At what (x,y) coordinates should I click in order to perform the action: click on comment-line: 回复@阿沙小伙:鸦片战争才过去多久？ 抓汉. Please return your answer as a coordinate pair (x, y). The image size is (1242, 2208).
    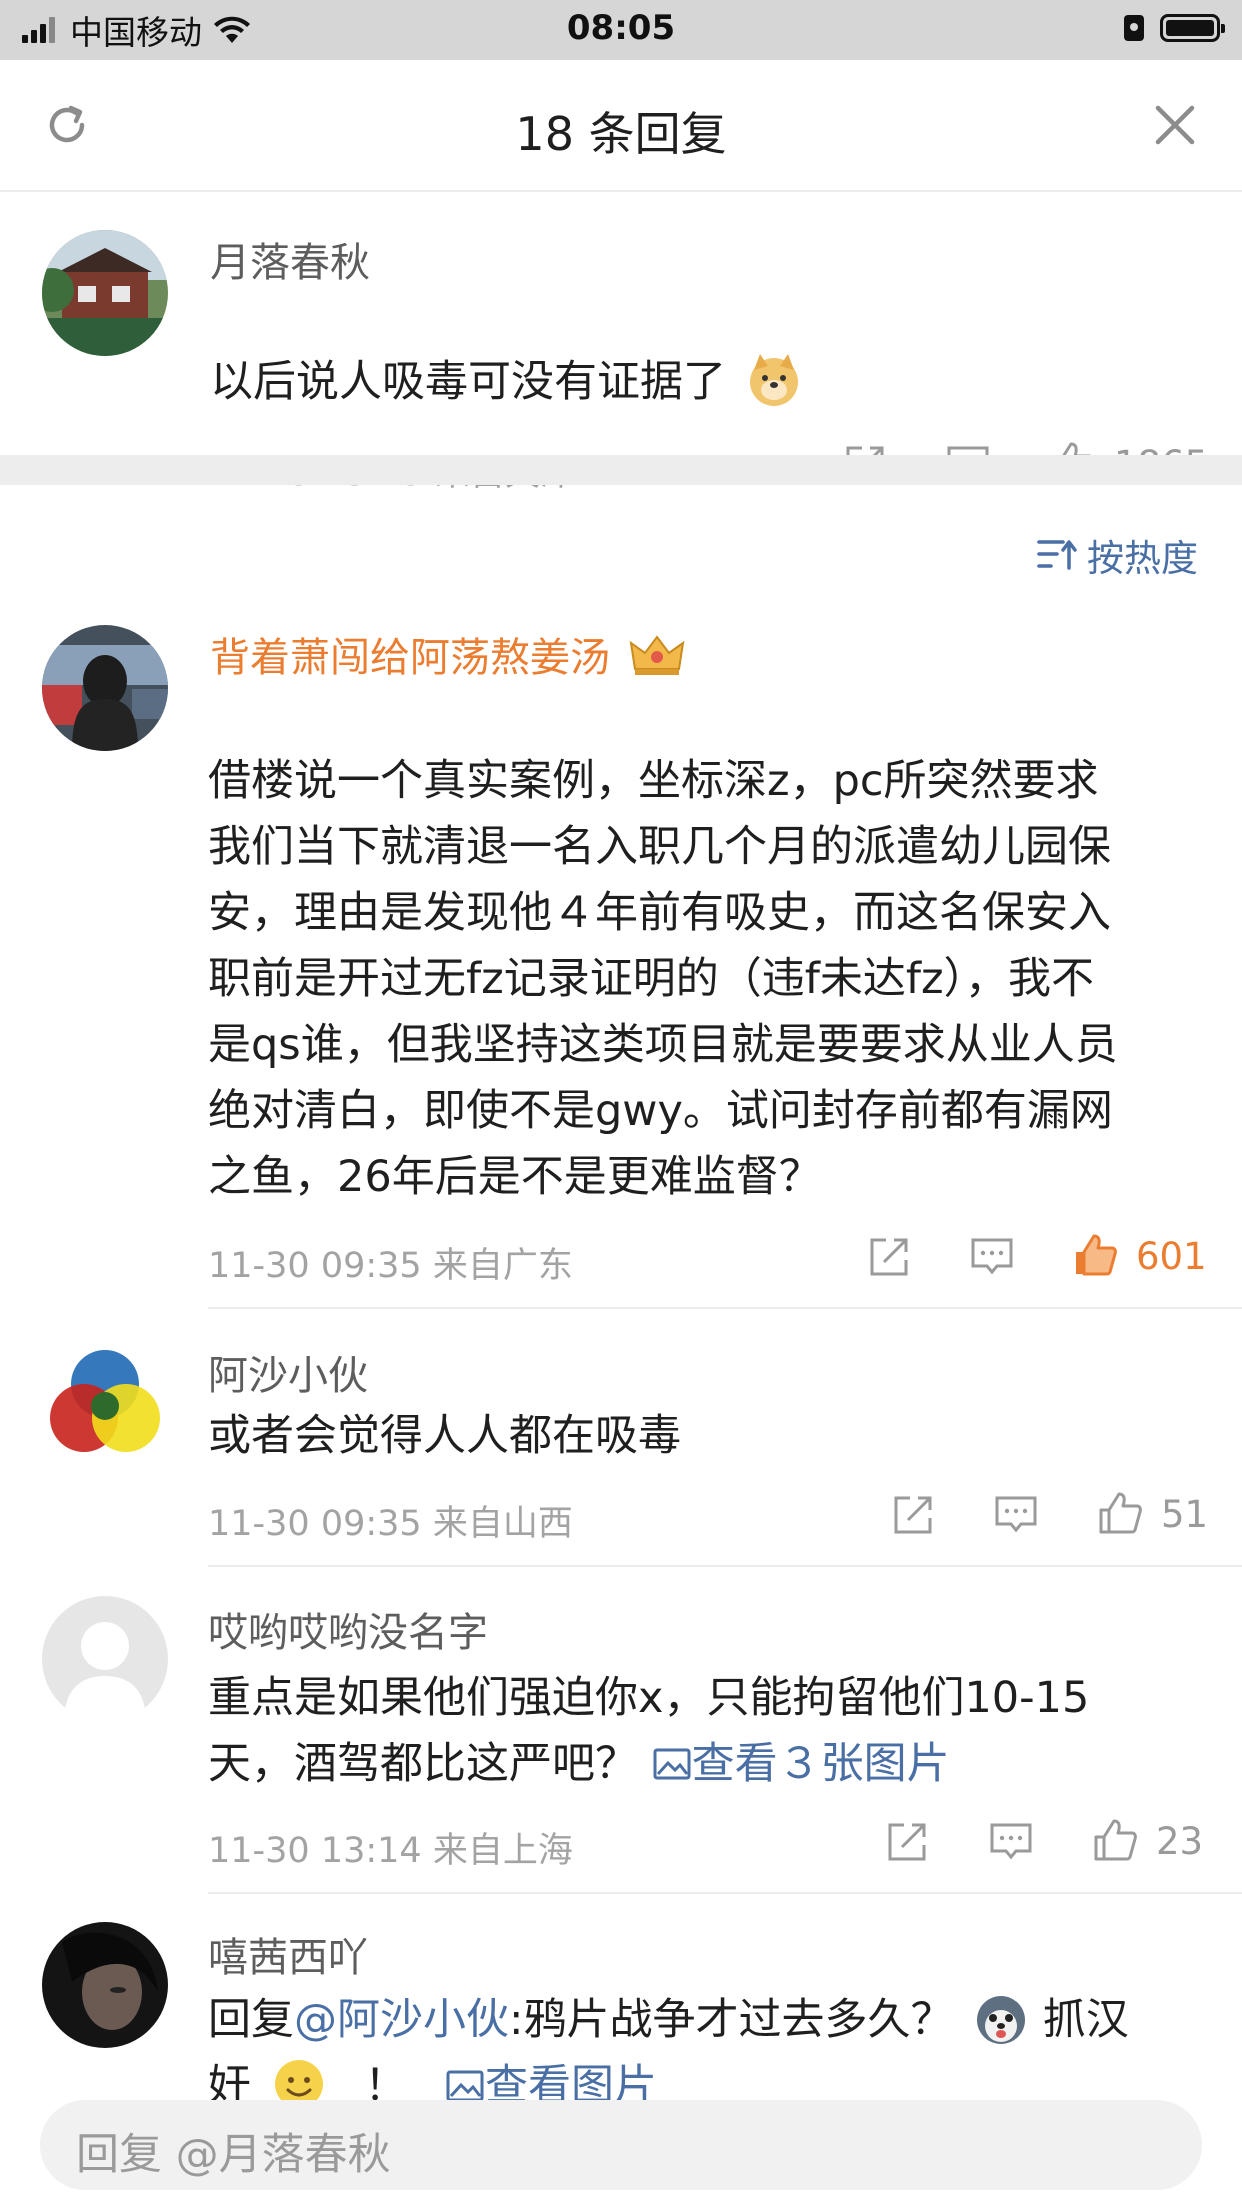
    Looking at the image, I should click on (713, 2020).